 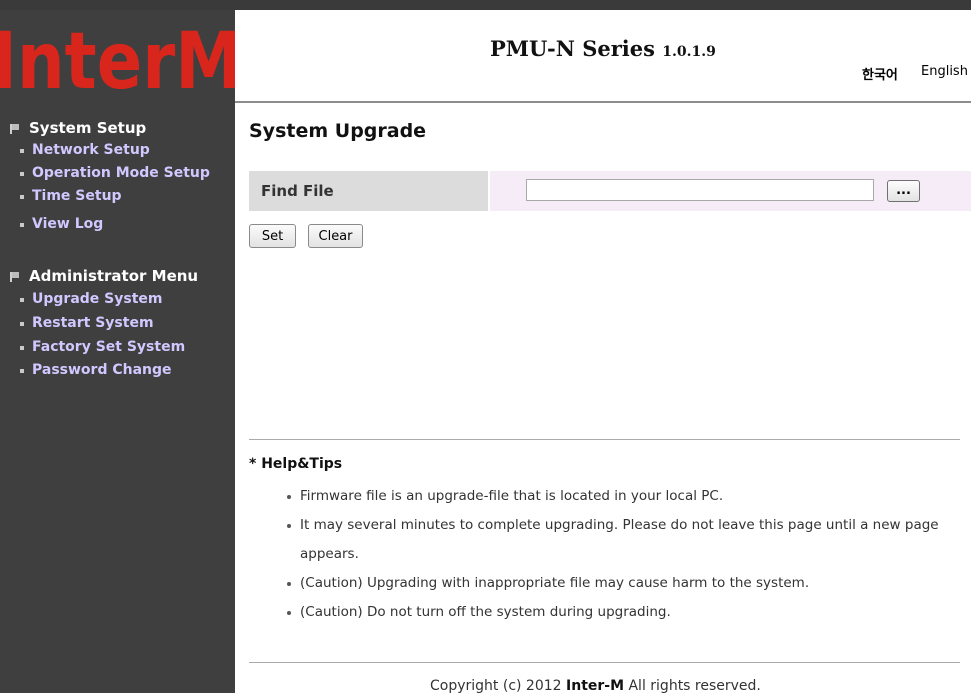 I want to click on set-button: Set, so click(x=272, y=236).